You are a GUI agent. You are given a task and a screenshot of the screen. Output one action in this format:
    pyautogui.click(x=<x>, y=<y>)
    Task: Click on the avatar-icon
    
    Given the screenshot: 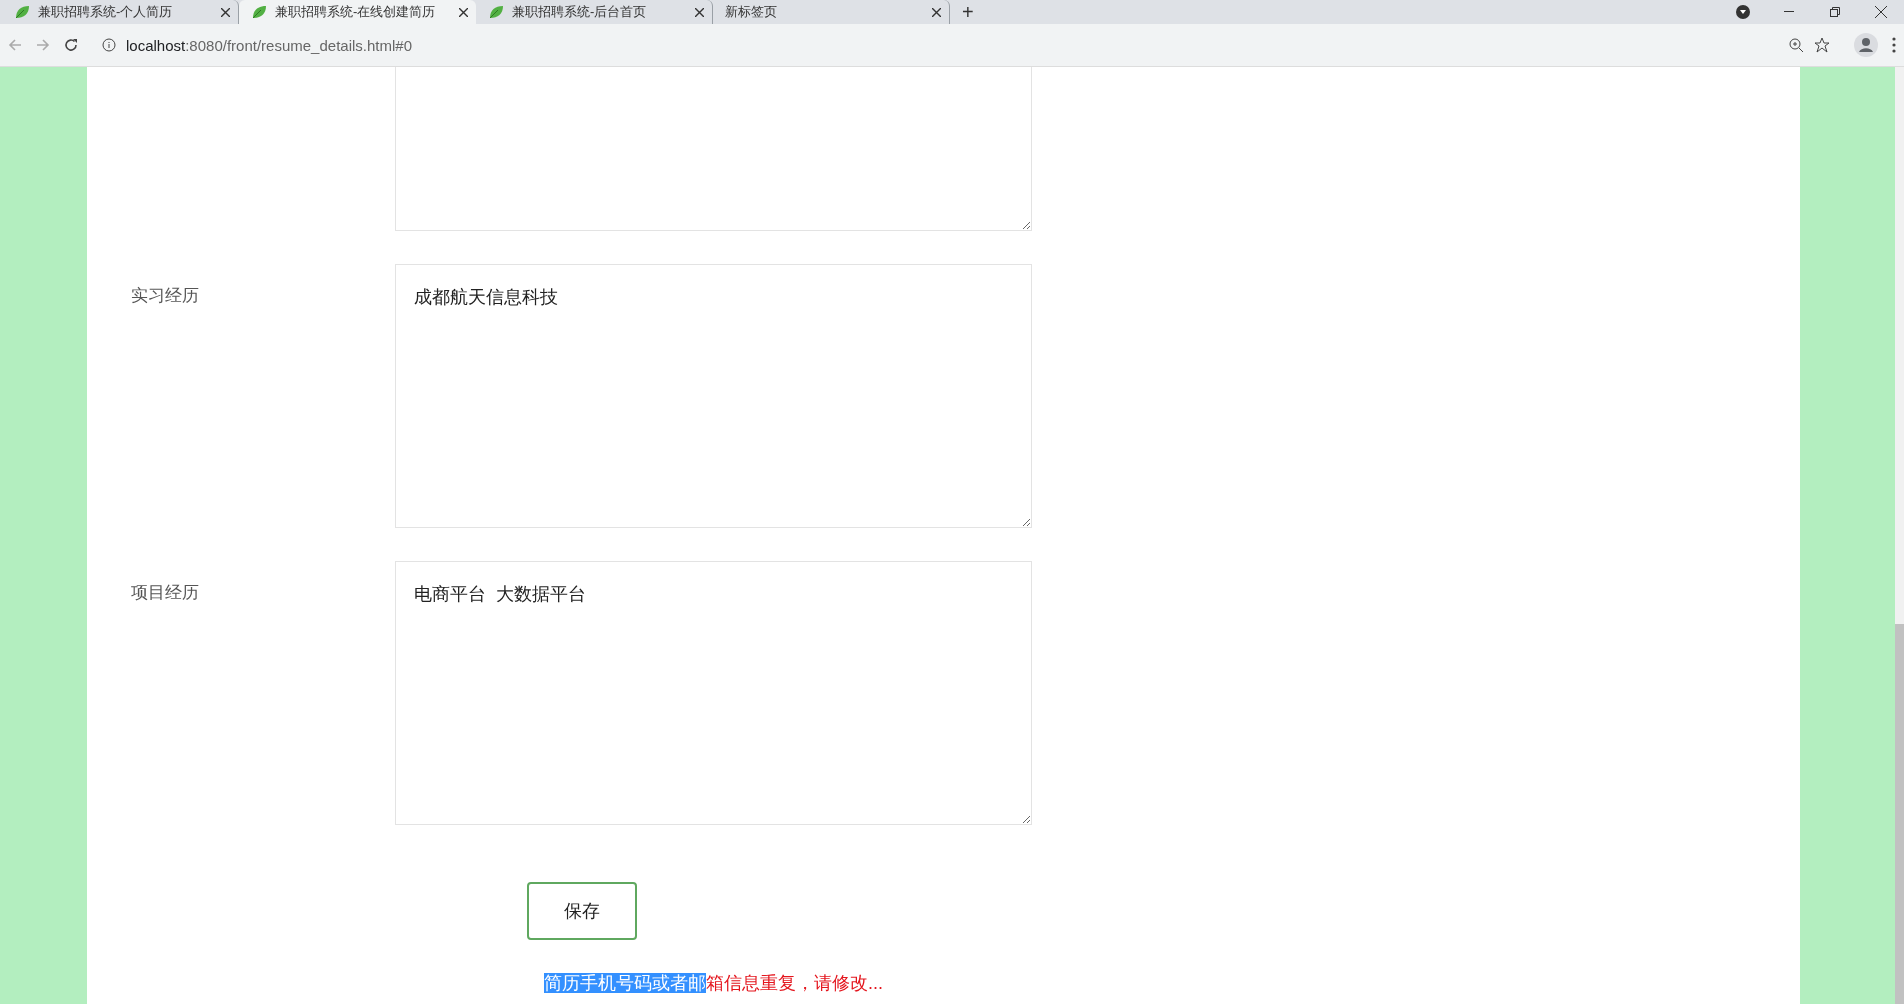 What is the action you would take?
    pyautogui.click(x=1866, y=45)
    